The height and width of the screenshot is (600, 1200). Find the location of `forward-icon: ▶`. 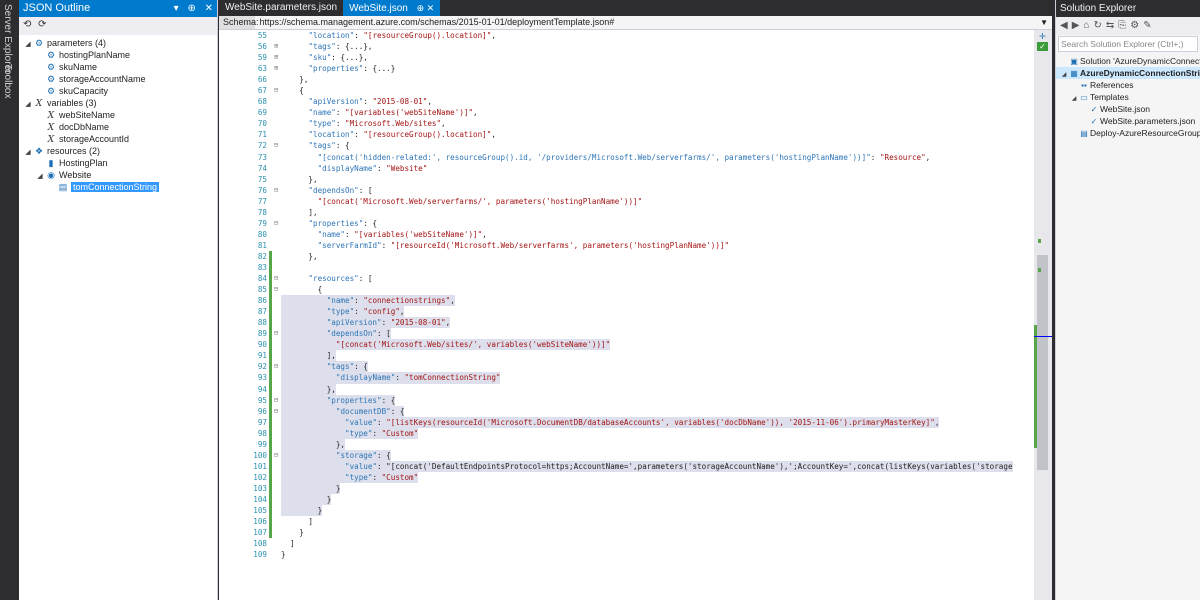

forward-icon: ▶ is located at coordinates (1076, 25).